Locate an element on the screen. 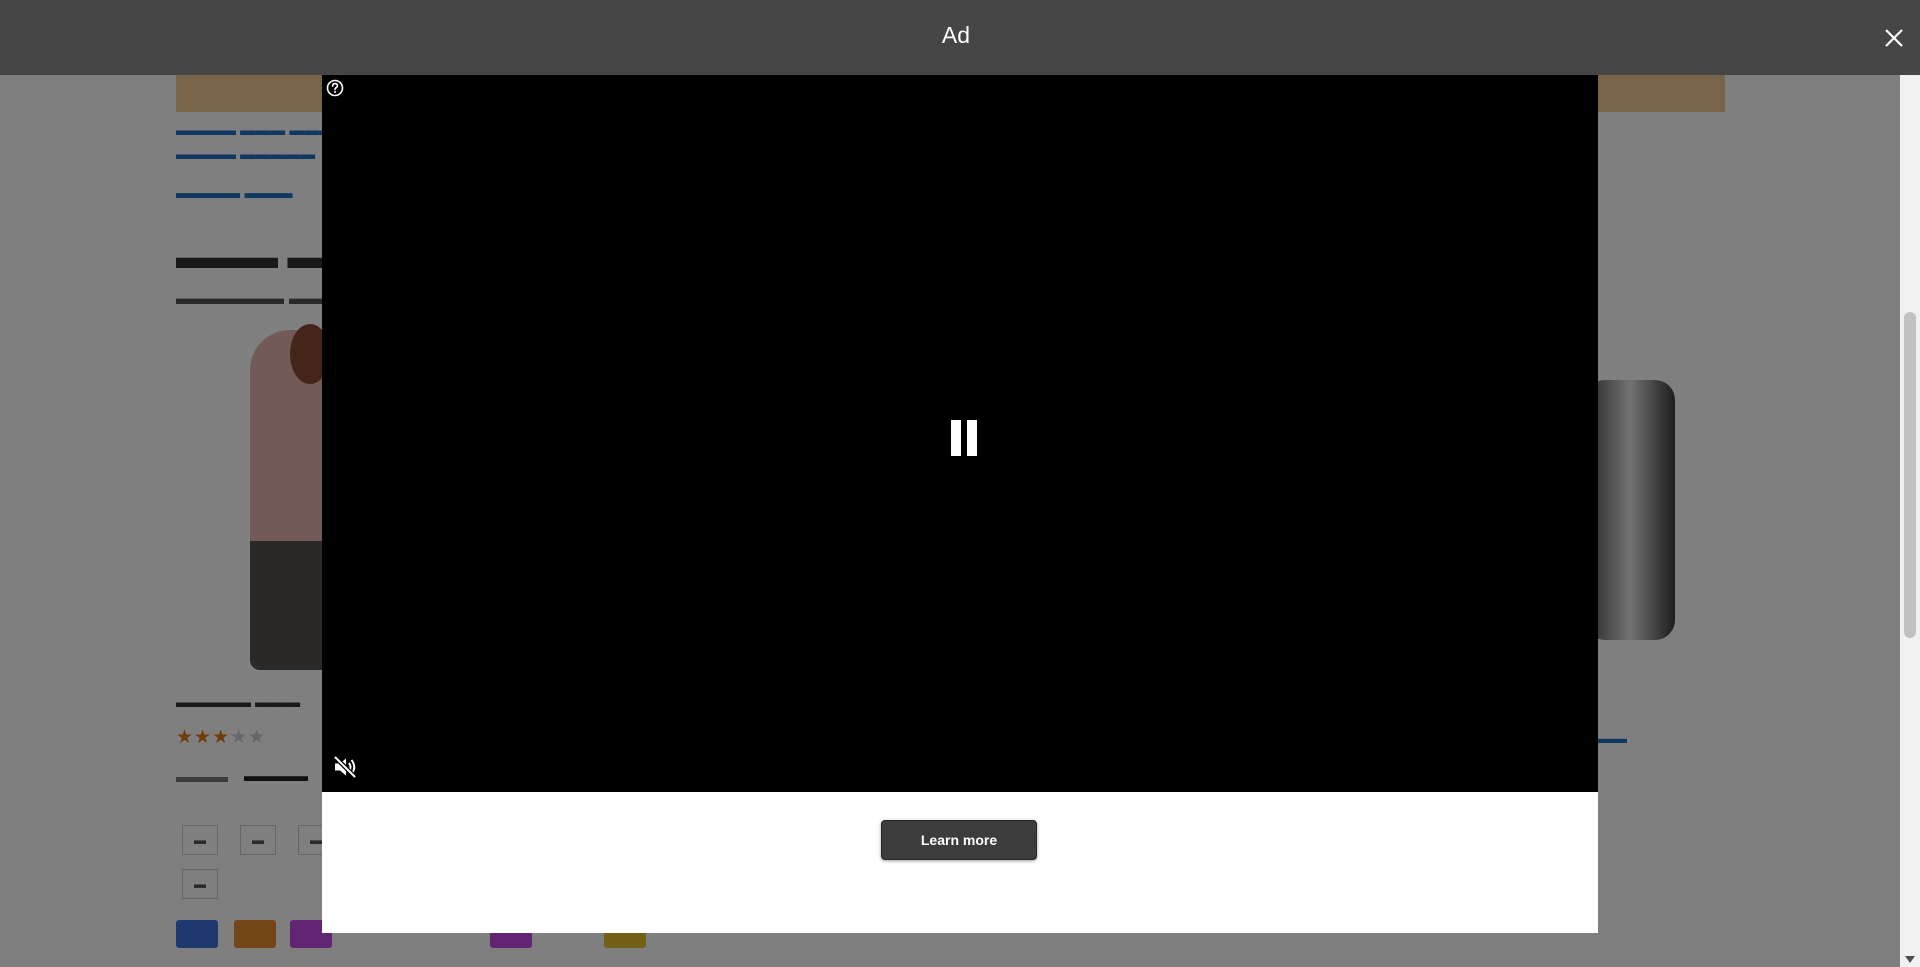 Image resolution: width=1920 pixels, height=967 pixels. ad-header: Ad is located at coordinates (960, 37).